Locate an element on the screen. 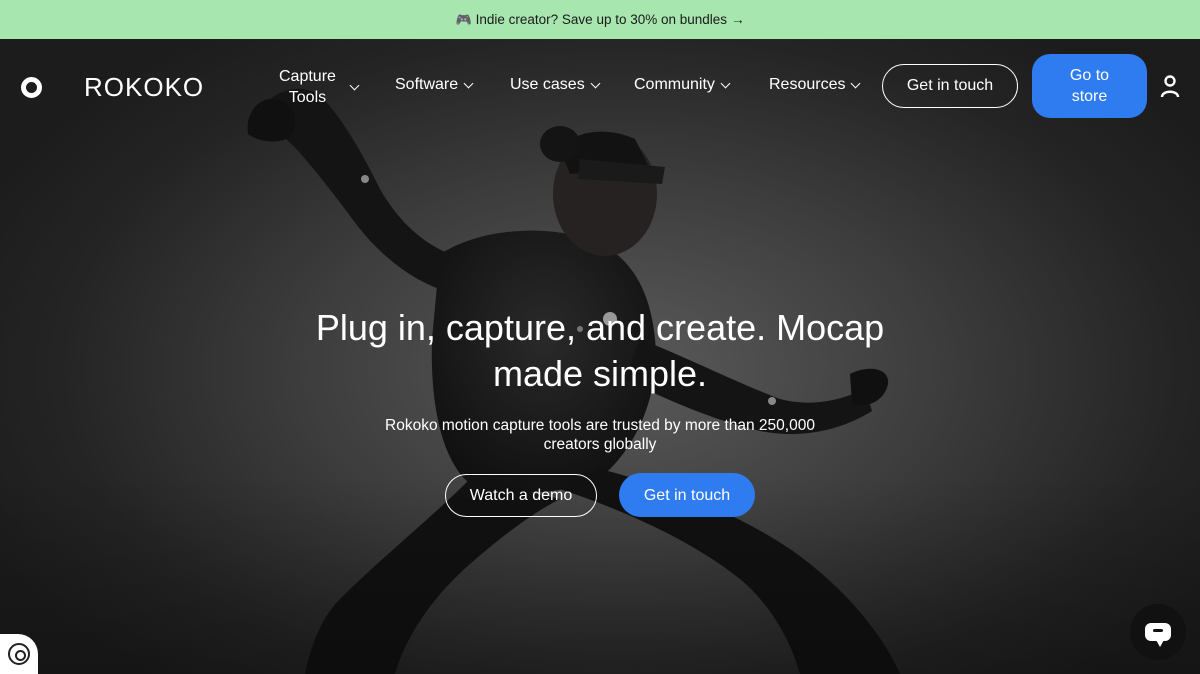 This screenshot has height=674, width=1200. nav-resources: Resources is located at coordinates (815, 85).